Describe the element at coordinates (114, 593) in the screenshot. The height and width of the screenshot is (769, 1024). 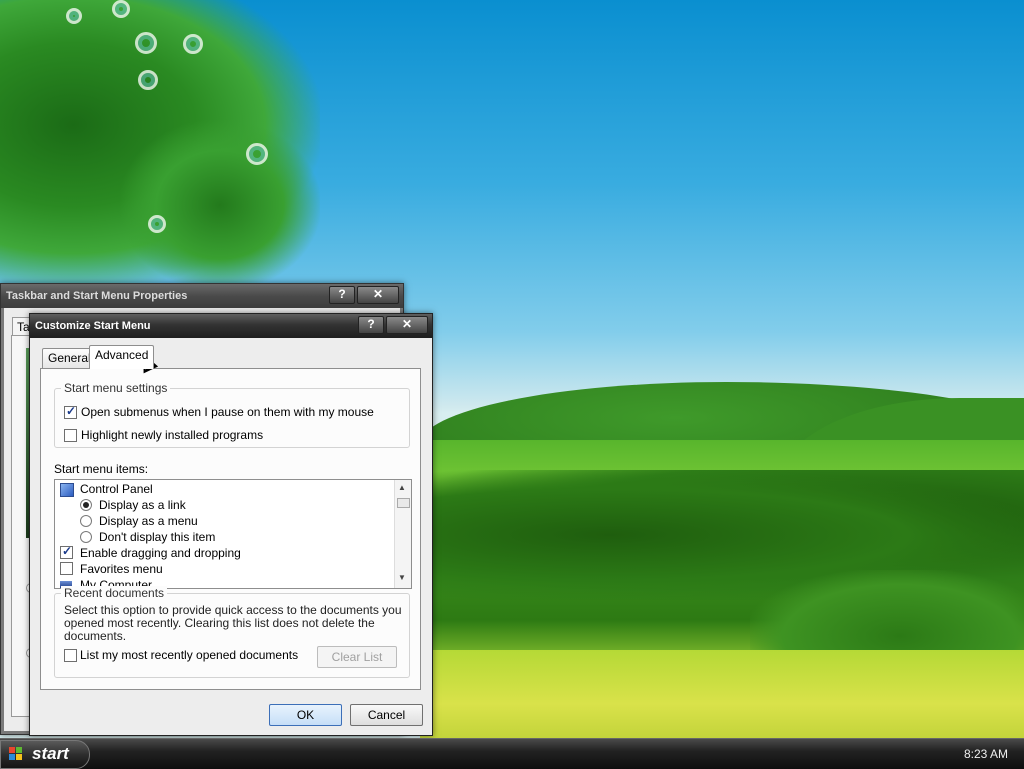
I see `group-legend: Recent documents` at that location.